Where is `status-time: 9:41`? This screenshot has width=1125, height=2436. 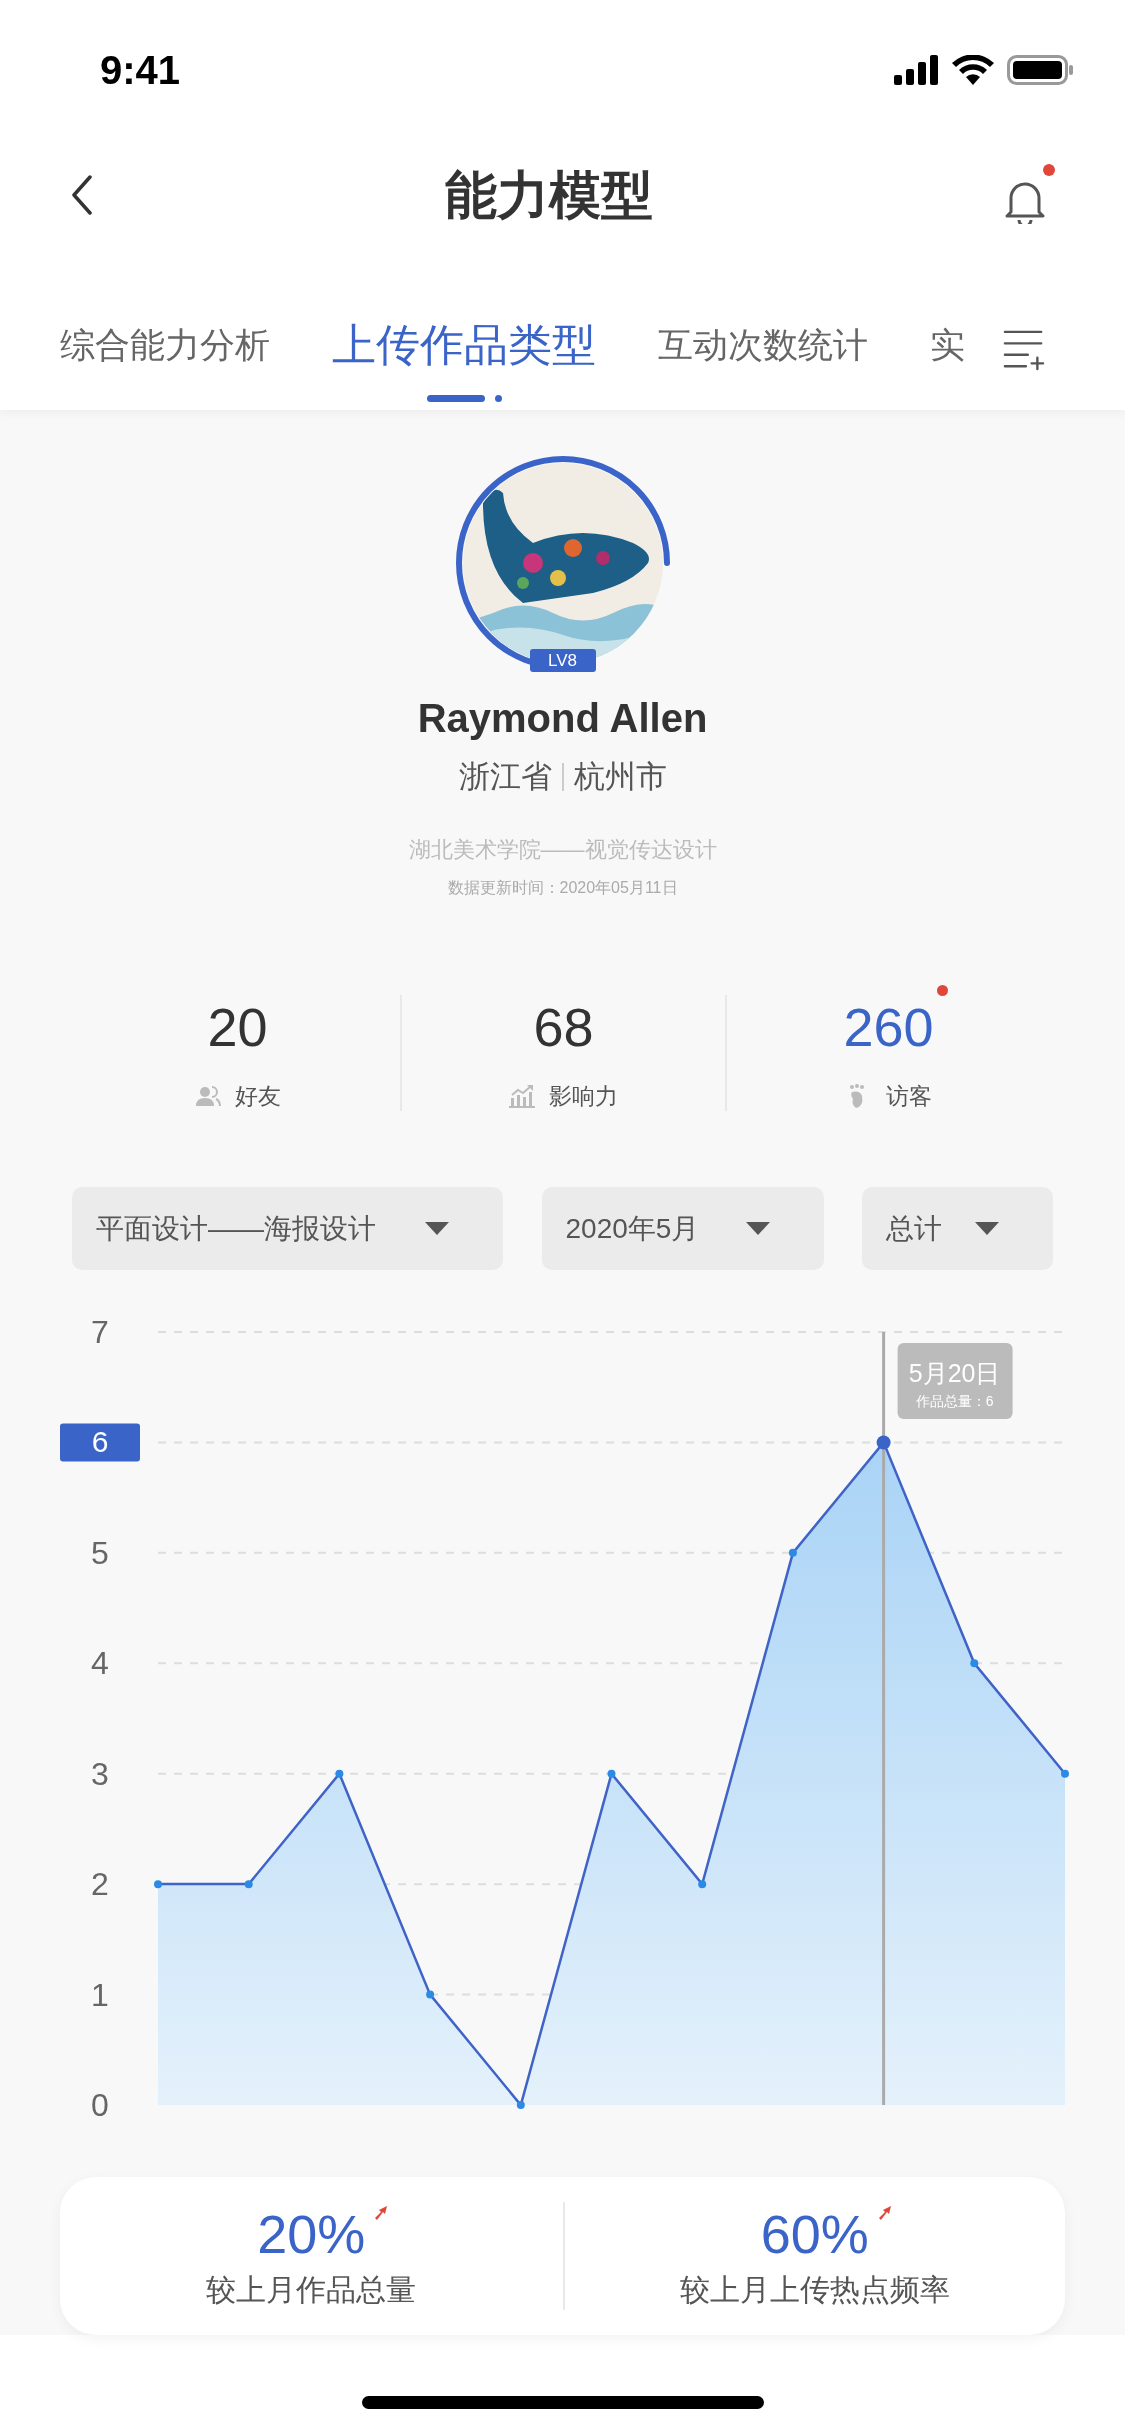
status-time: 9:41 is located at coordinates (140, 70).